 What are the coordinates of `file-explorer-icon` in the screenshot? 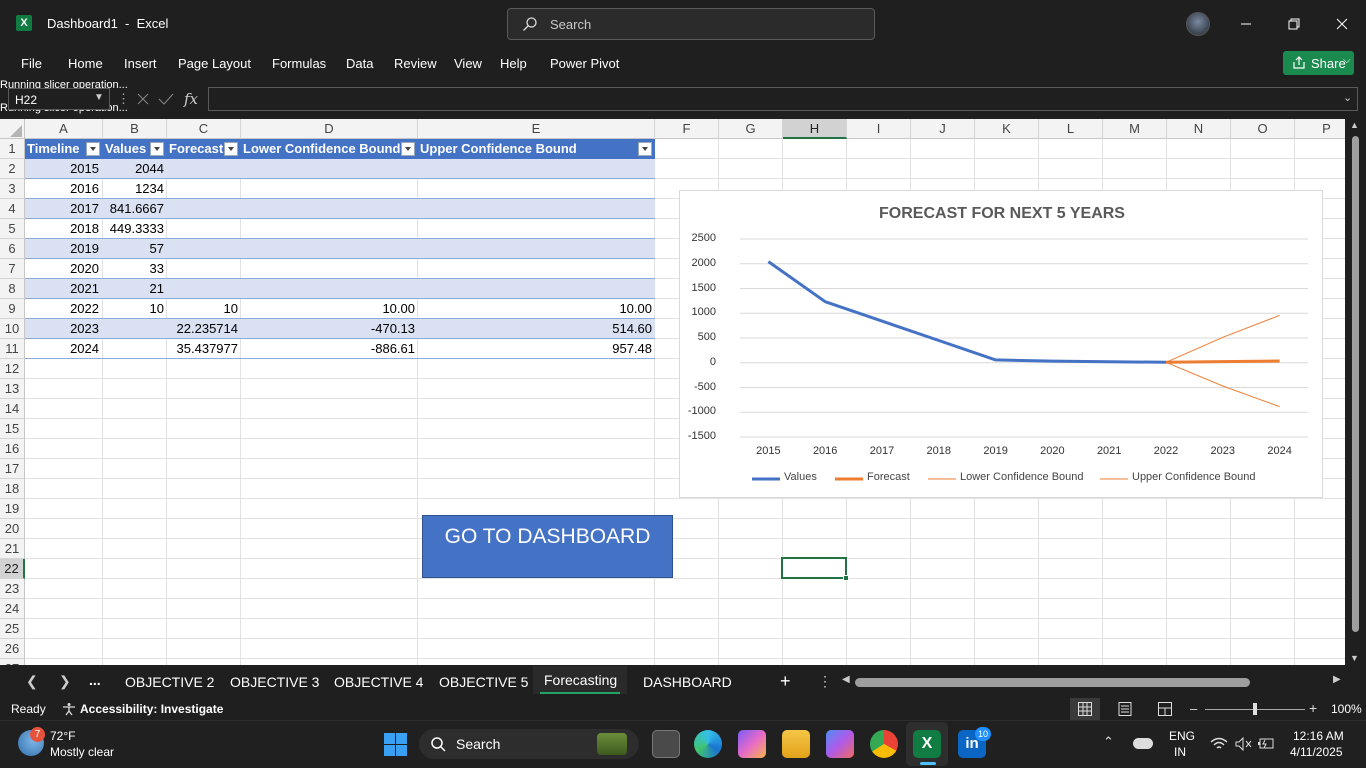 It's located at (796, 744).